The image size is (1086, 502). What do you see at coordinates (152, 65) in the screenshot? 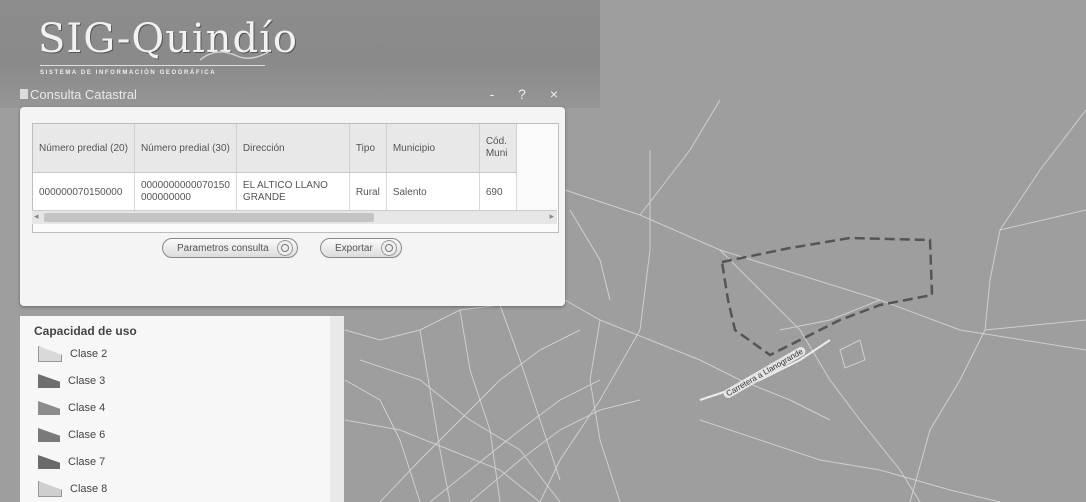
I see `logo-divider` at bounding box center [152, 65].